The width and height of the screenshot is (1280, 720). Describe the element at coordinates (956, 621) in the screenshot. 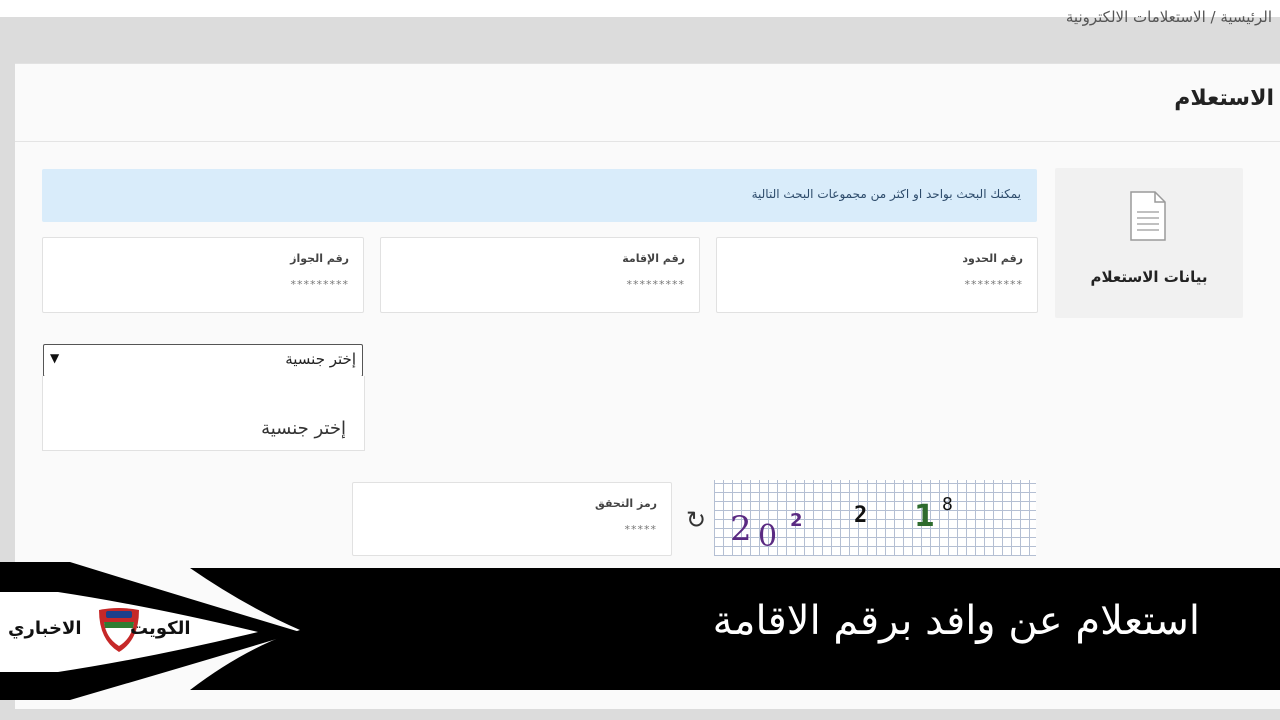

I see `headline: استعلام عن وافد برقم الاقامة` at that location.